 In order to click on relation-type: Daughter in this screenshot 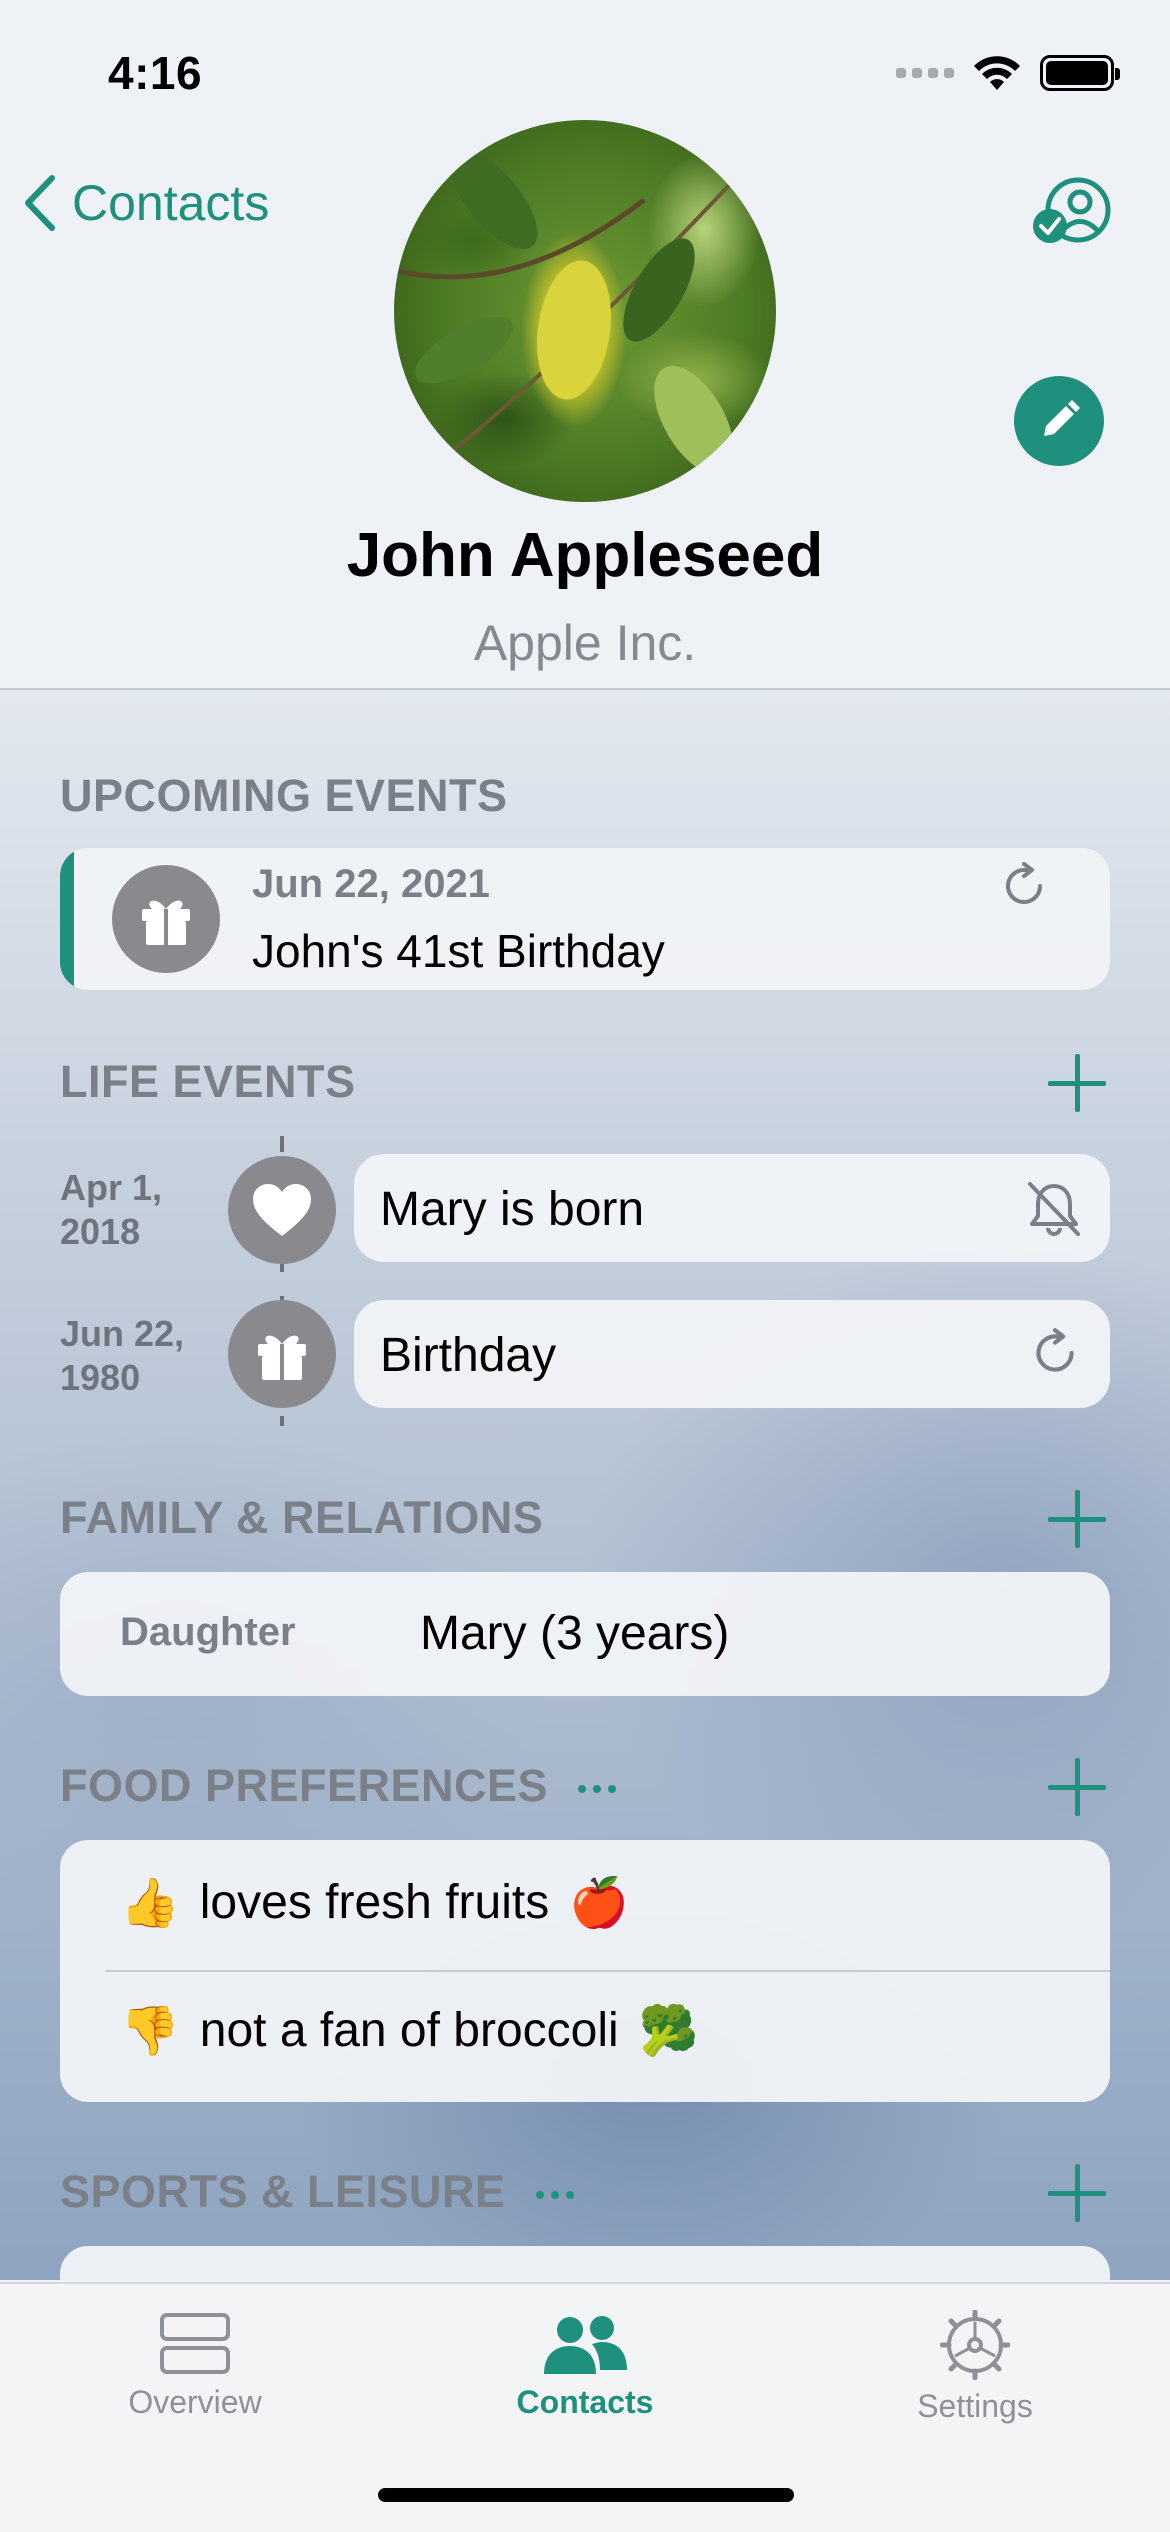, I will do `click(208, 1632)`.